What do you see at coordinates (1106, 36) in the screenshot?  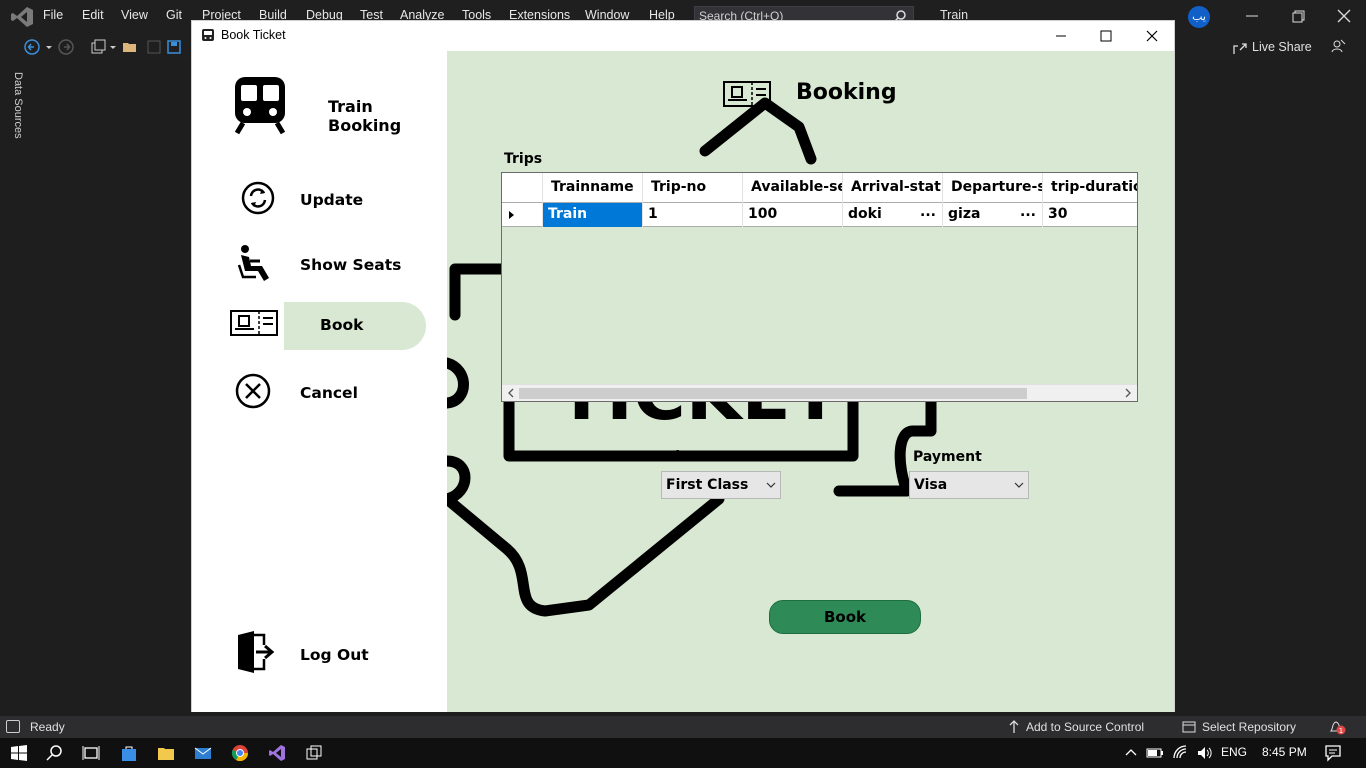 I see `maximize-icon` at bounding box center [1106, 36].